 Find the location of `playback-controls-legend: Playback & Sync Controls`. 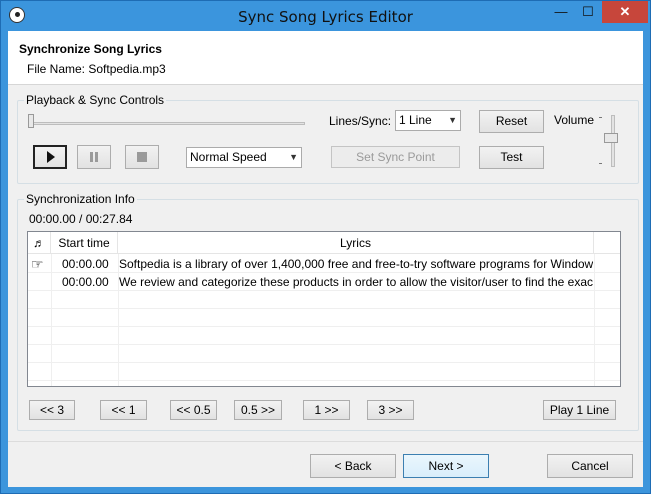

playback-controls-legend: Playback & Sync Controls is located at coordinates (95, 100).